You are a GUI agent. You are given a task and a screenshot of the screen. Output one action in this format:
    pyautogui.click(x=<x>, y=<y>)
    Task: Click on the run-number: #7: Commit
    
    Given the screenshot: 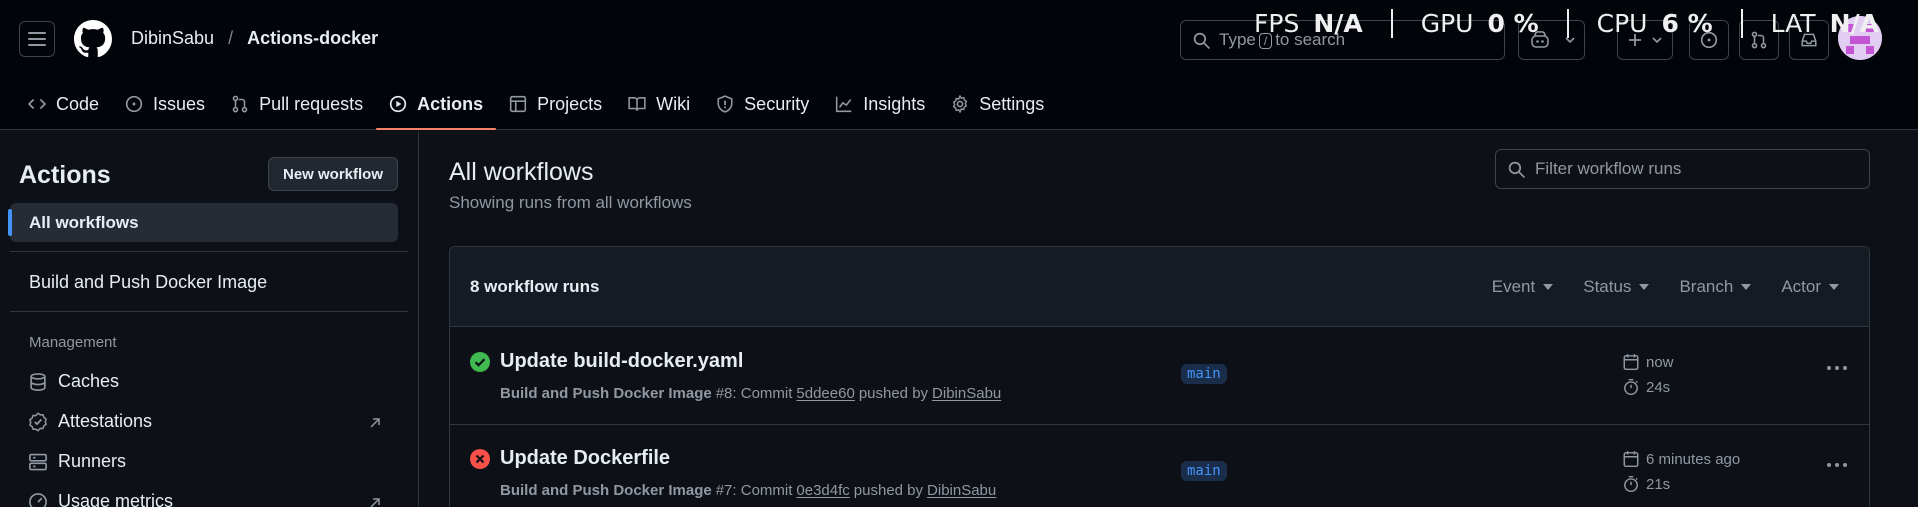 What is the action you would take?
    pyautogui.click(x=754, y=490)
    